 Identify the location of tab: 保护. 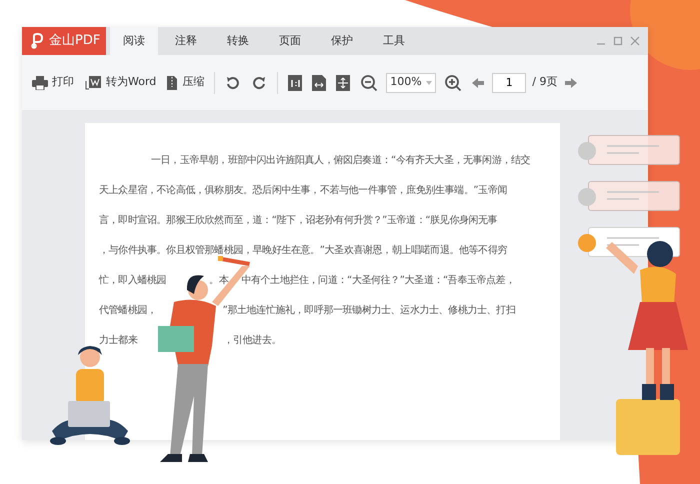
(342, 41).